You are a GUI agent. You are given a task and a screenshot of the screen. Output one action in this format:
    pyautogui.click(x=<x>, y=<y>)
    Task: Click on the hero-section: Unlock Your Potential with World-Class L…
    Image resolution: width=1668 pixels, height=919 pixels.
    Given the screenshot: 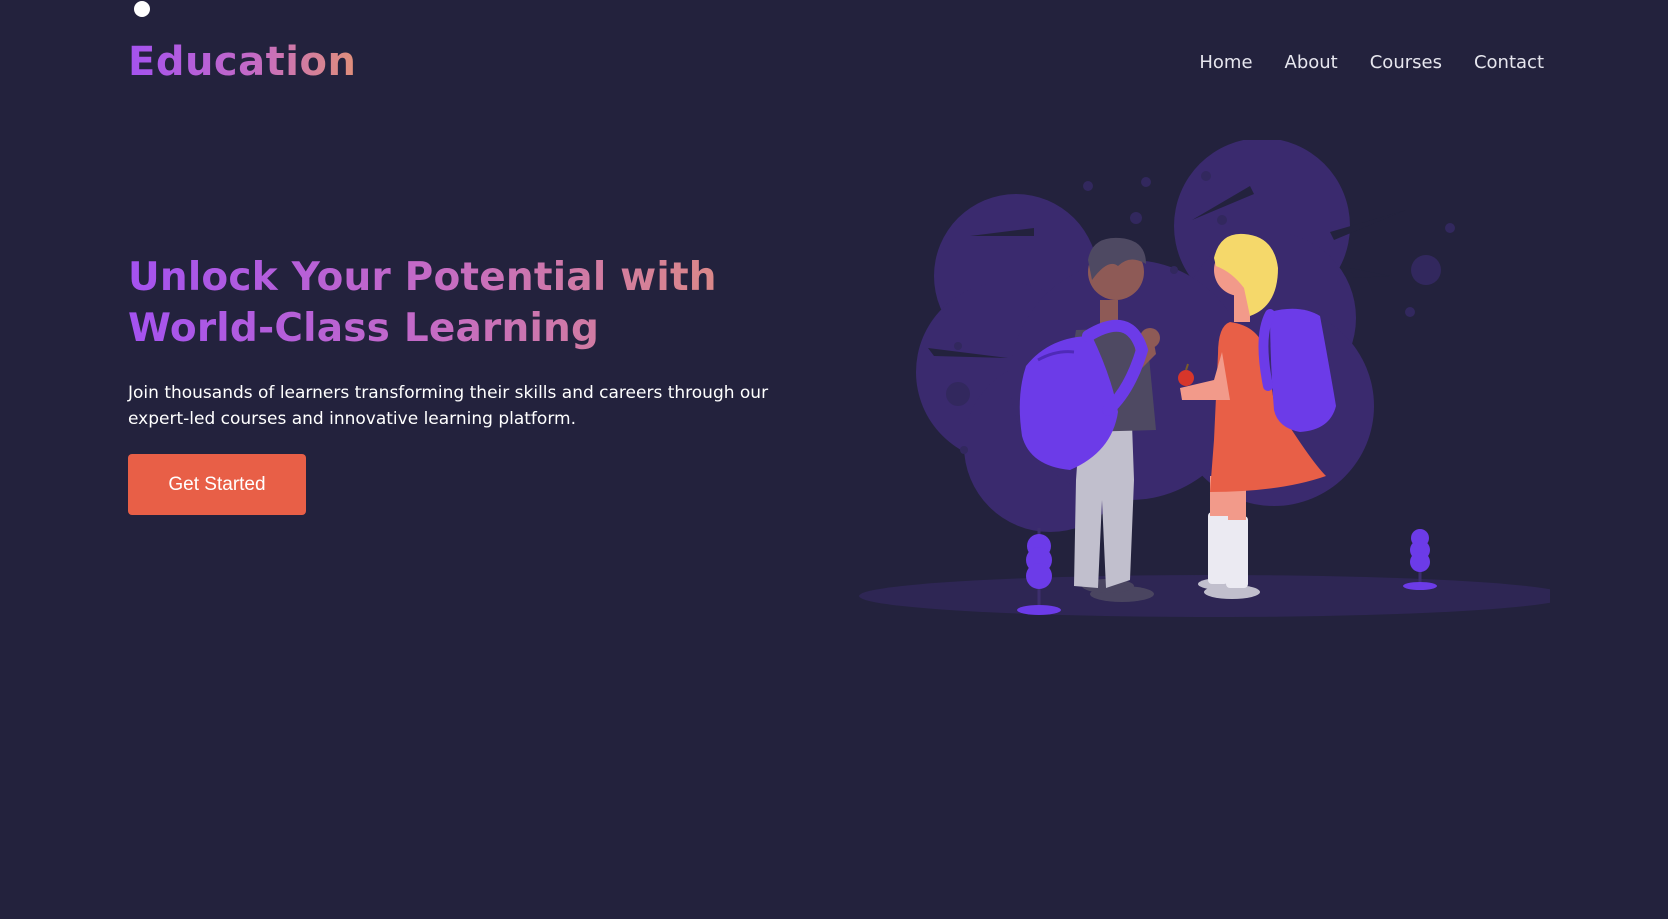 What is the action you would take?
    pyautogui.click(x=458, y=383)
    